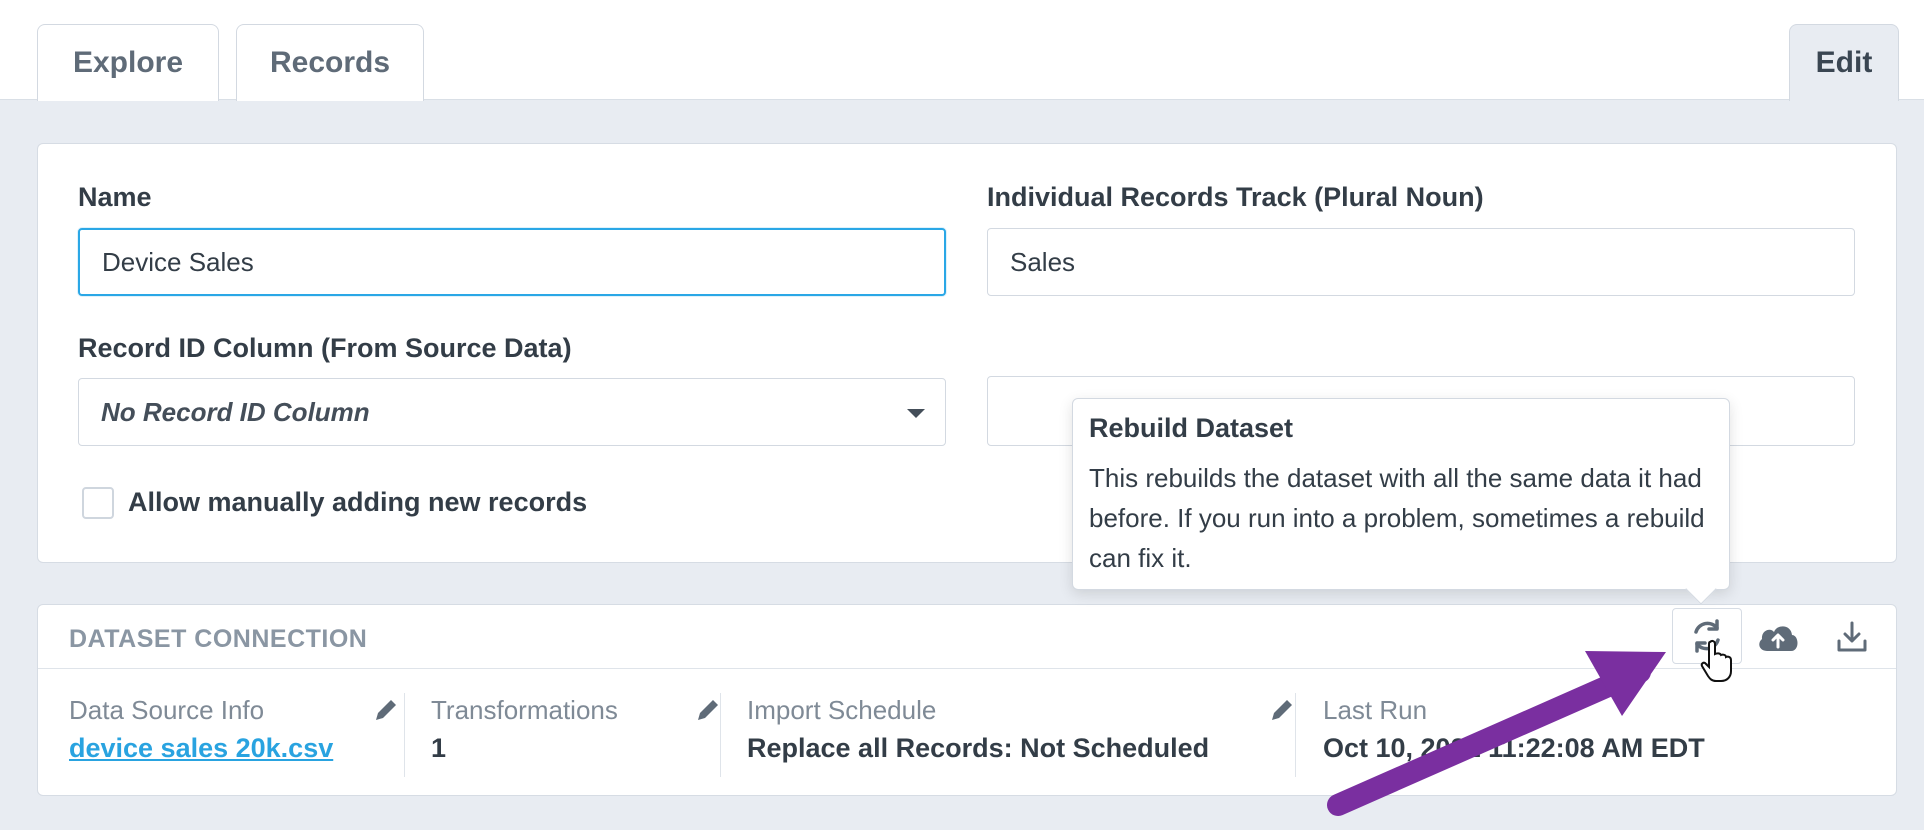 The width and height of the screenshot is (1924, 830). I want to click on refresh-icon, so click(1707, 636).